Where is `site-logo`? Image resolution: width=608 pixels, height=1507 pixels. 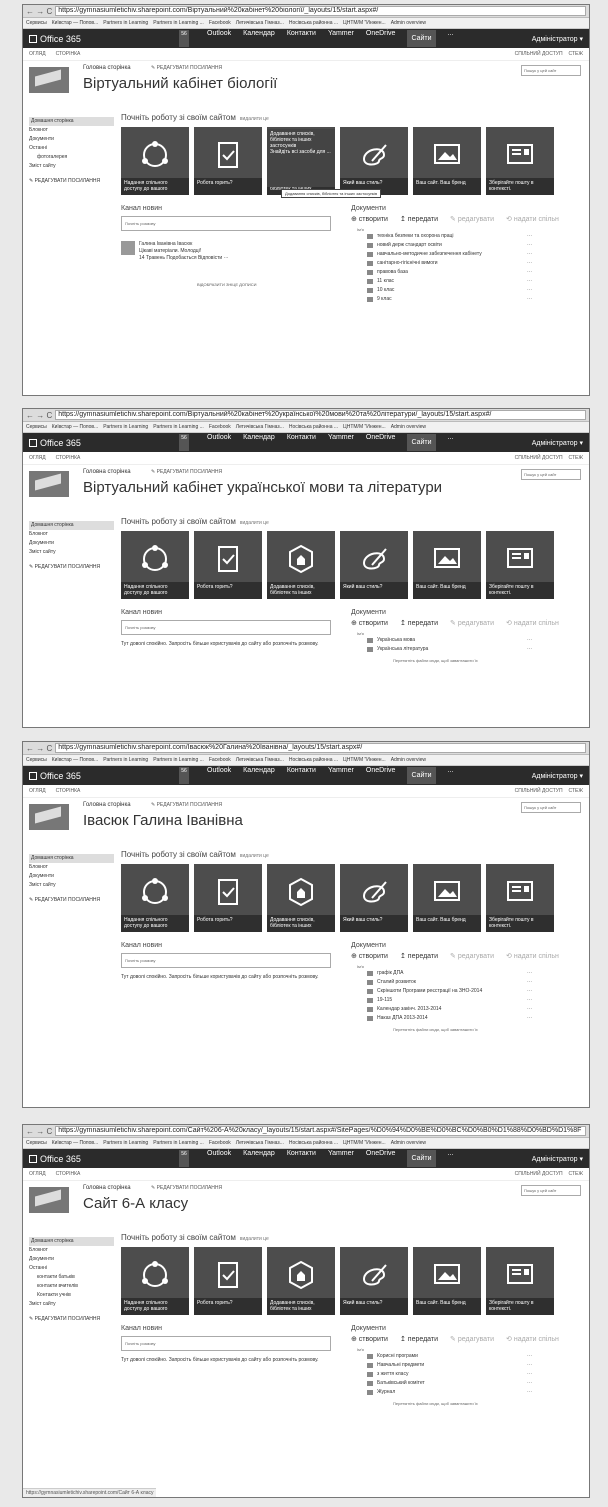 site-logo is located at coordinates (49, 1200).